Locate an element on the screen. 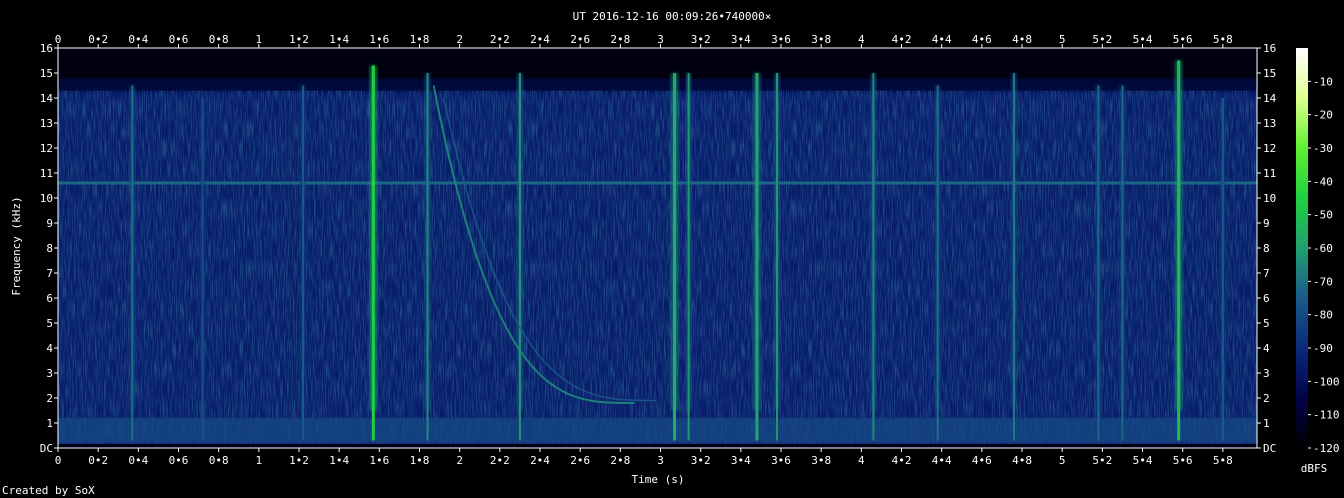  x-tick-label-bottom: 3•6 is located at coordinates (781, 460).